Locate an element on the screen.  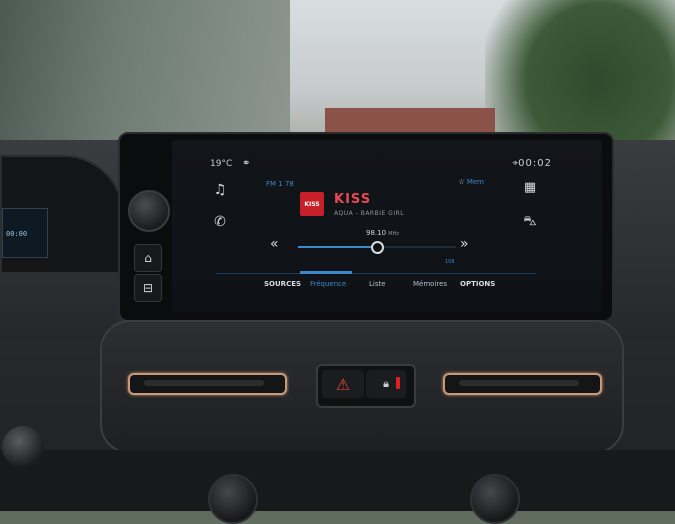
door-lock-button: 🔒︎ is located at coordinates (386, 384).